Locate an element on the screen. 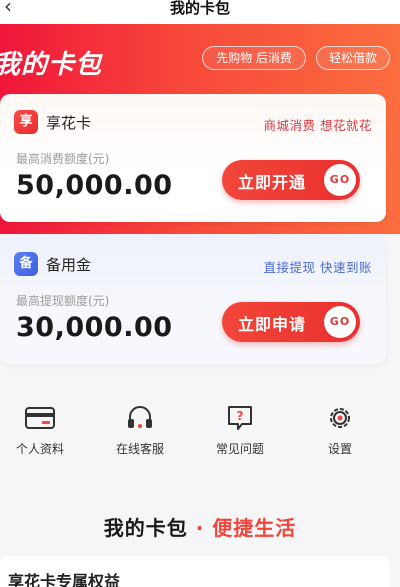 The height and width of the screenshot is (587, 400). beiyongjin-icon: 备 is located at coordinates (26, 264).